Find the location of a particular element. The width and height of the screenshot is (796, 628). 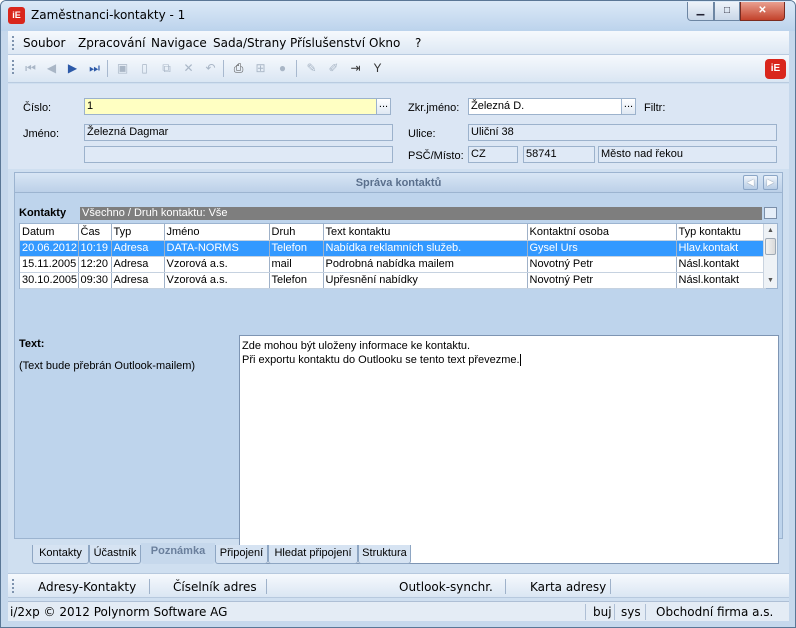

column-header: Jméno is located at coordinates (217, 232).